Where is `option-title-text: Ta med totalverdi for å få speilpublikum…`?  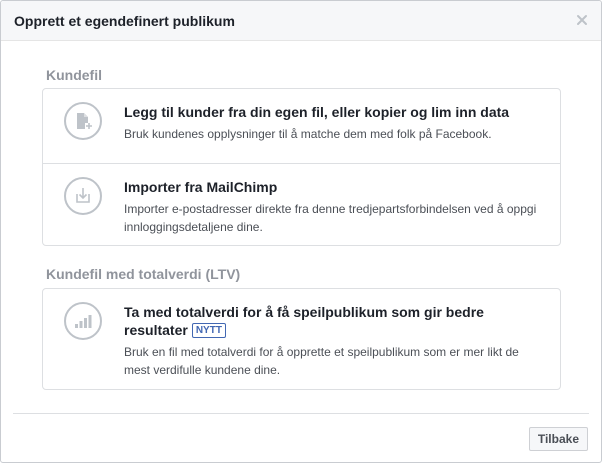 option-title-text: Ta med totalverdi for å få speilpublikum… is located at coordinates (304, 321).